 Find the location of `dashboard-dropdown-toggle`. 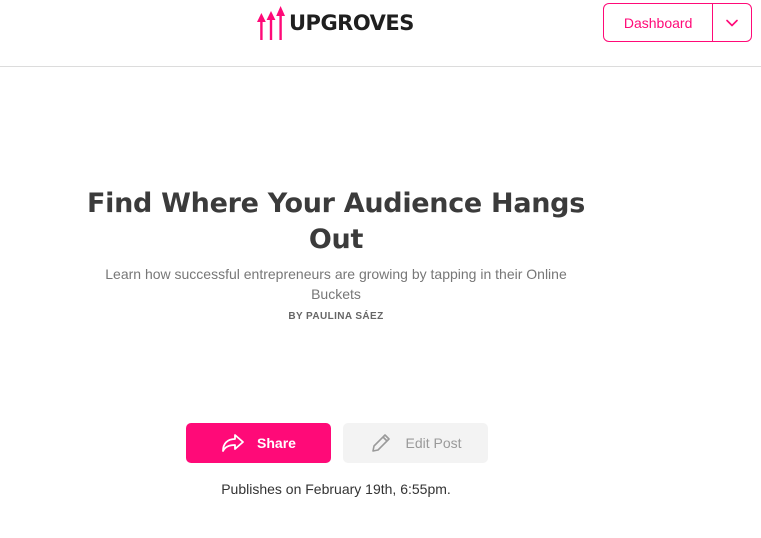

dashboard-dropdown-toggle is located at coordinates (731, 22).